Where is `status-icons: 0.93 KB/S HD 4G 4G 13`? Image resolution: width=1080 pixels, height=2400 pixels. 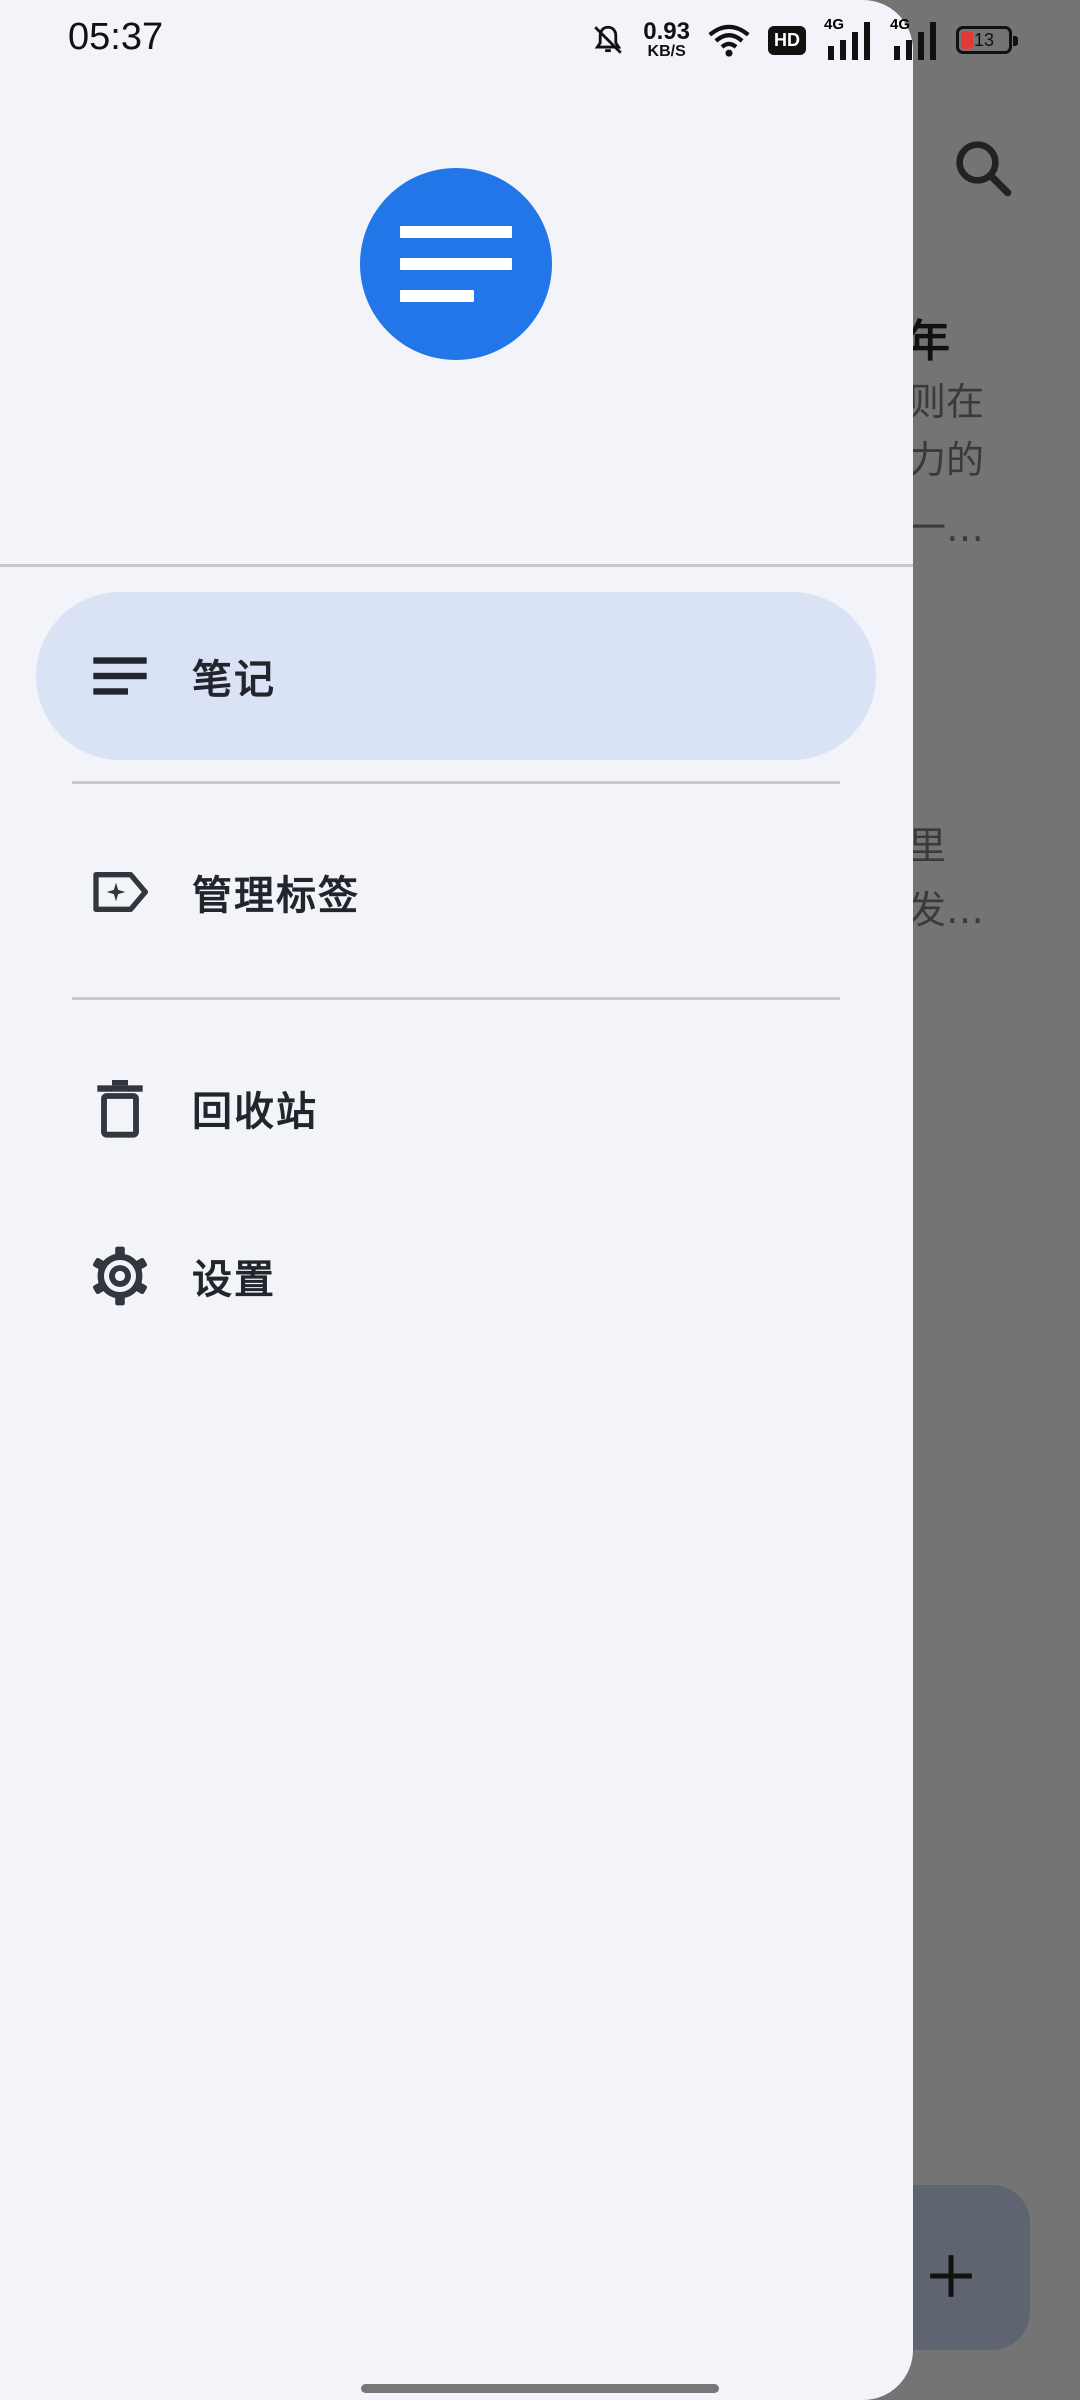 status-icons: 0.93 KB/S HD 4G 4G 13 is located at coordinates (804, 39).